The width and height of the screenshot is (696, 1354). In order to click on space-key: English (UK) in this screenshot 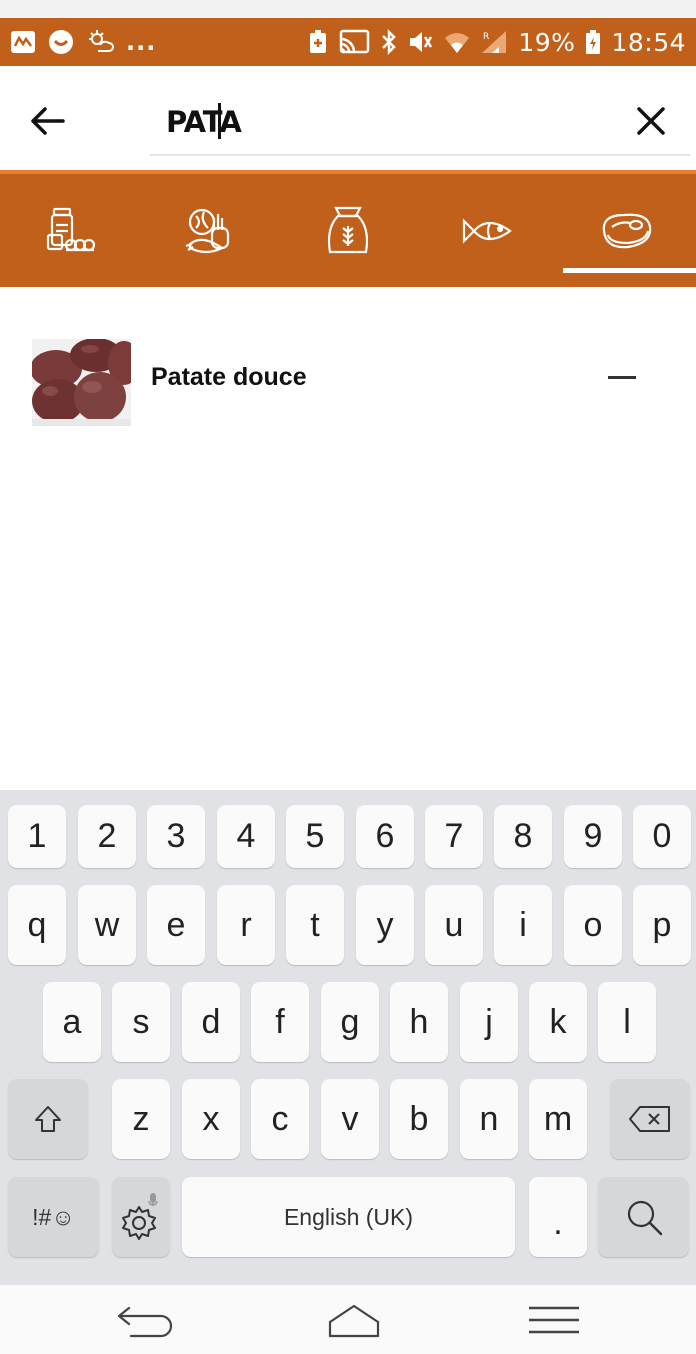, I will do `click(348, 1217)`.